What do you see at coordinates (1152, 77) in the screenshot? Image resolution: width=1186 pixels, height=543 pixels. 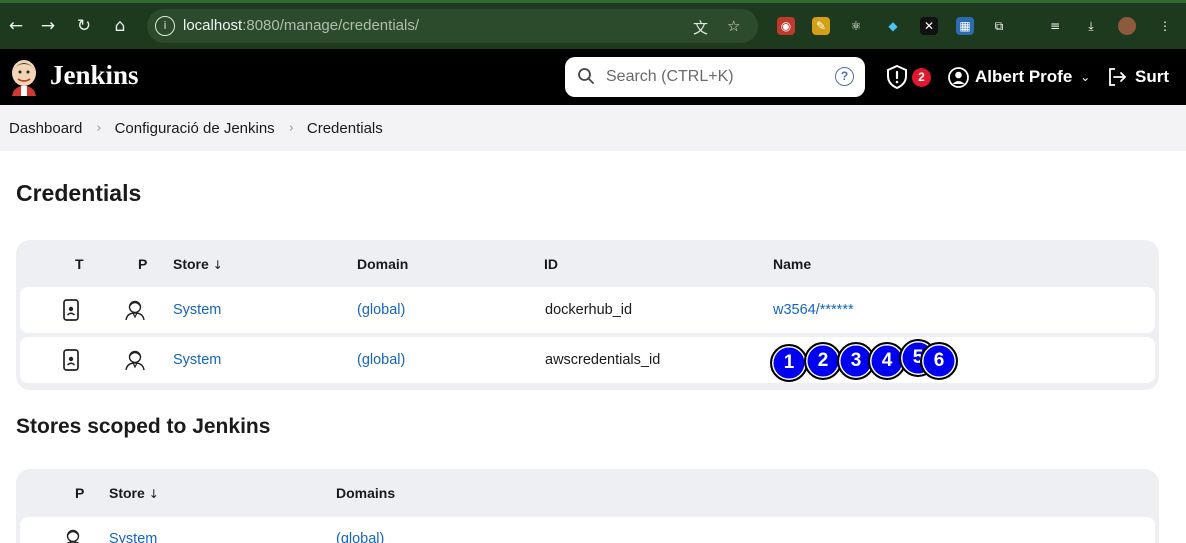 I see `logout-label: Surt` at bounding box center [1152, 77].